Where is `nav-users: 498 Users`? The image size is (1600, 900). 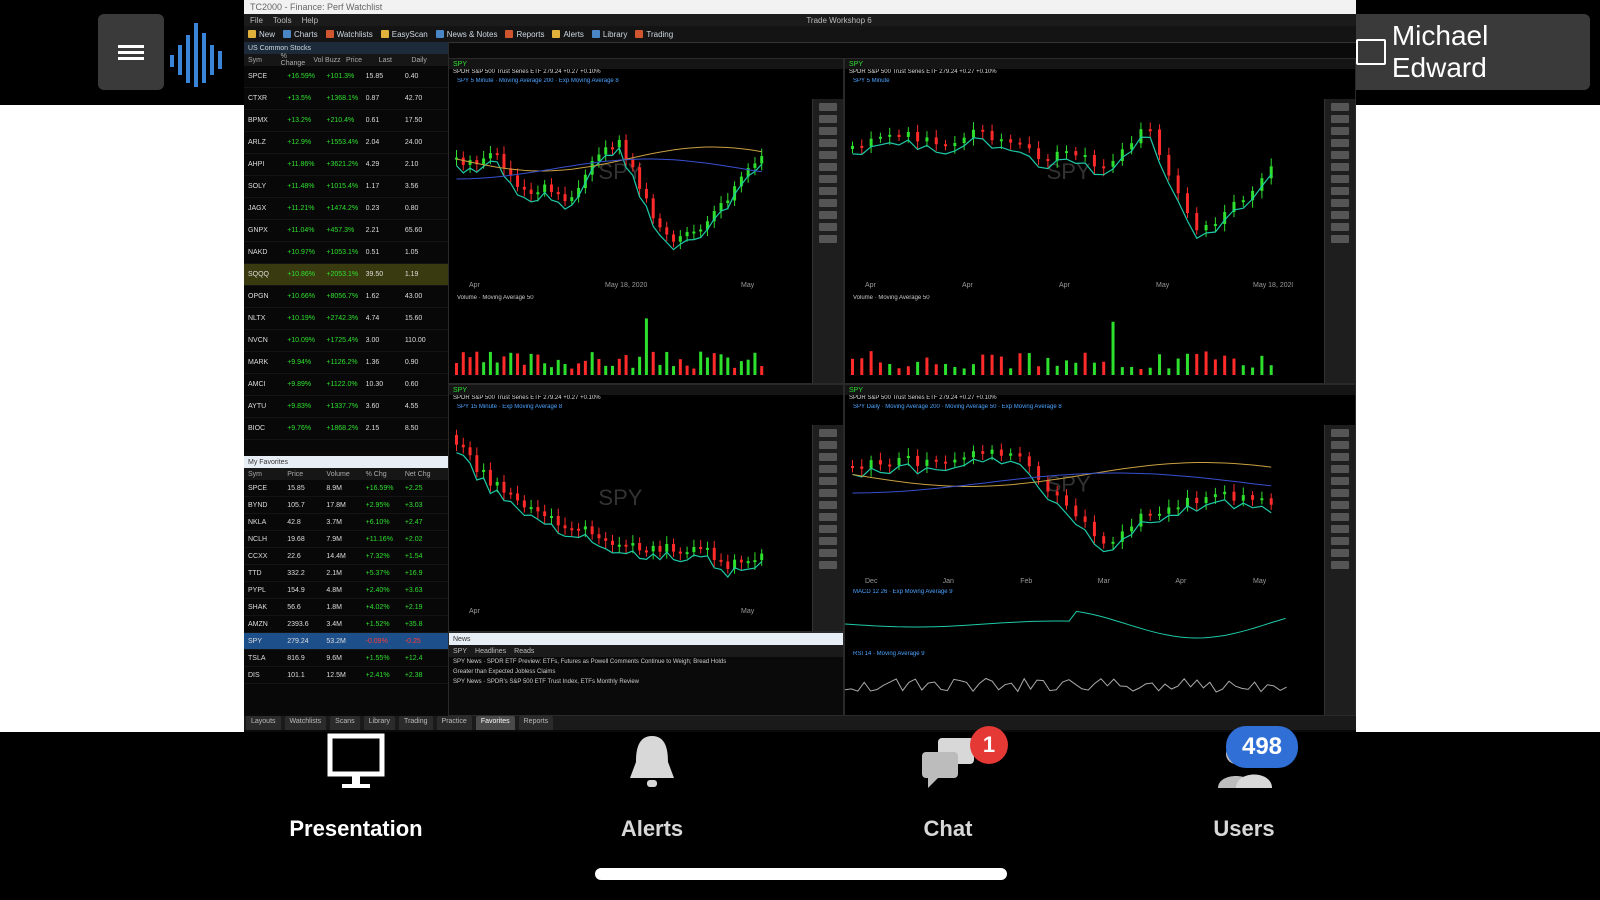
nav-users: 498 Users is located at coordinates (1244, 784).